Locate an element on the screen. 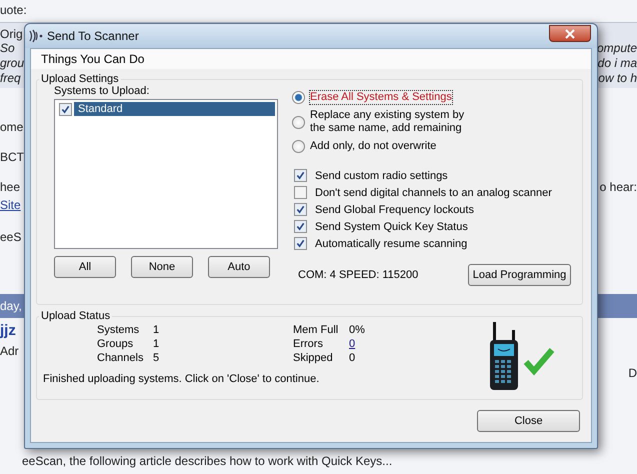 The height and width of the screenshot is (474, 637). stat-label: Errors is located at coordinates (308, 344).